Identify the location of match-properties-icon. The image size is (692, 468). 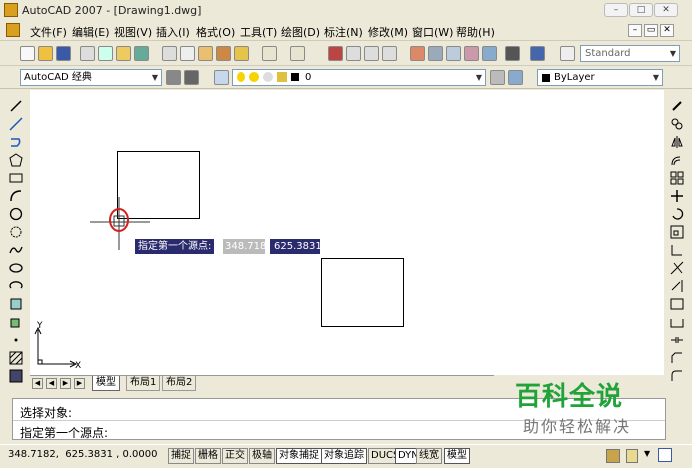
(223, 53).